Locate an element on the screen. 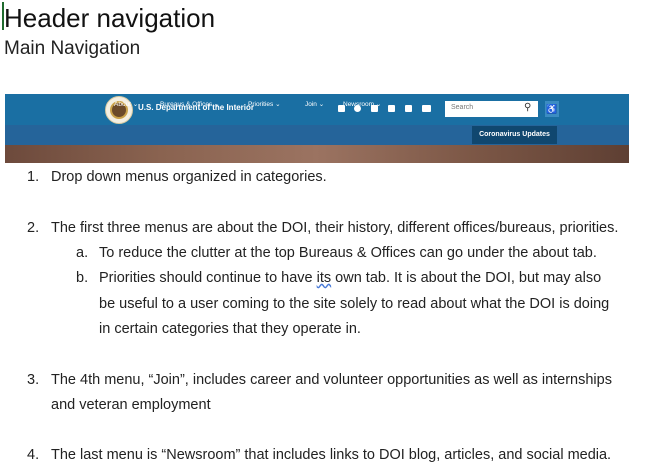 The image size is (646, 472). nav-join: Join ⌄ is located at coordinates (315, 104).